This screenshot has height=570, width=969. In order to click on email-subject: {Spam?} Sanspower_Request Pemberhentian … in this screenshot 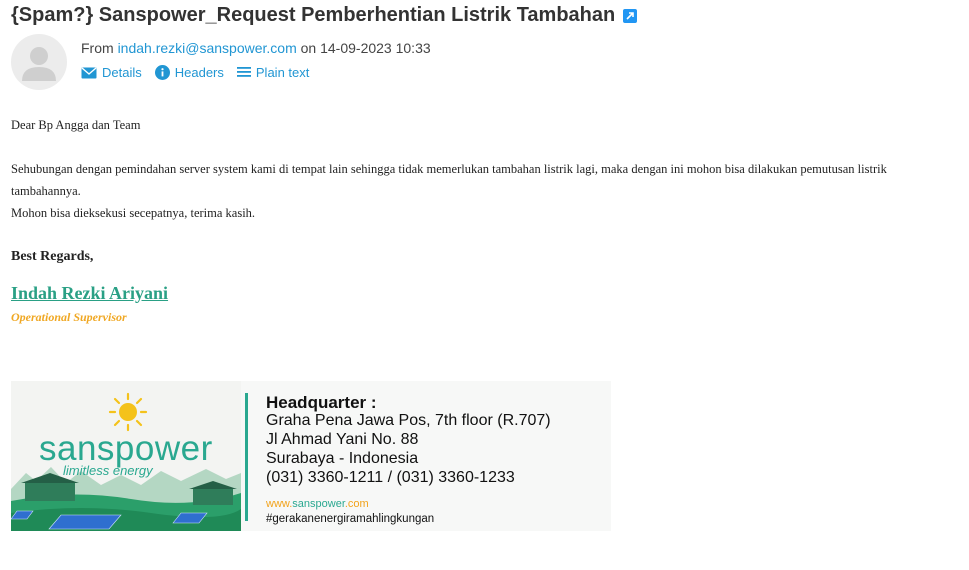, I will do `click(324, 15)`.